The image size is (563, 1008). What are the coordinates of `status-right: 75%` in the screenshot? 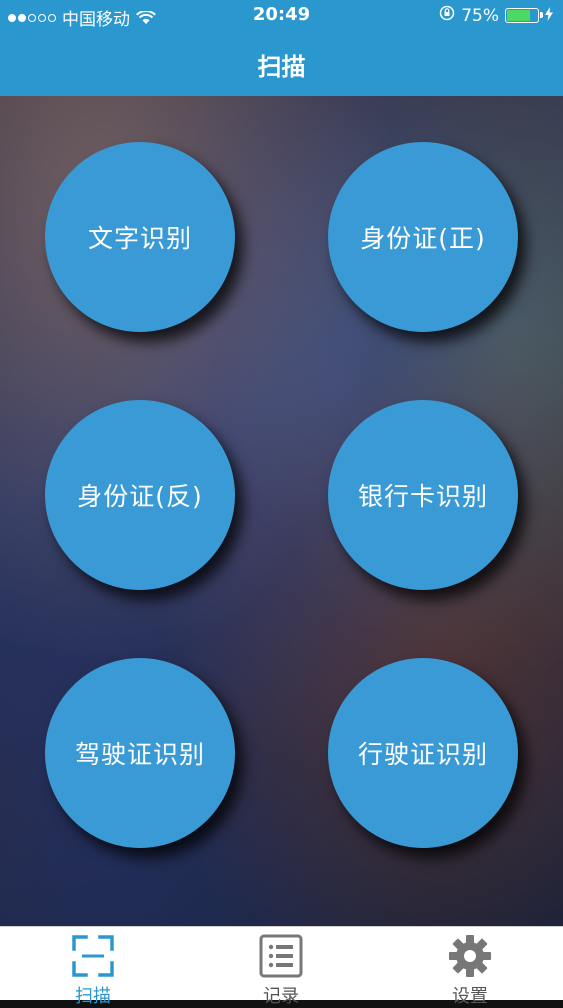 It's located at (496, 15).